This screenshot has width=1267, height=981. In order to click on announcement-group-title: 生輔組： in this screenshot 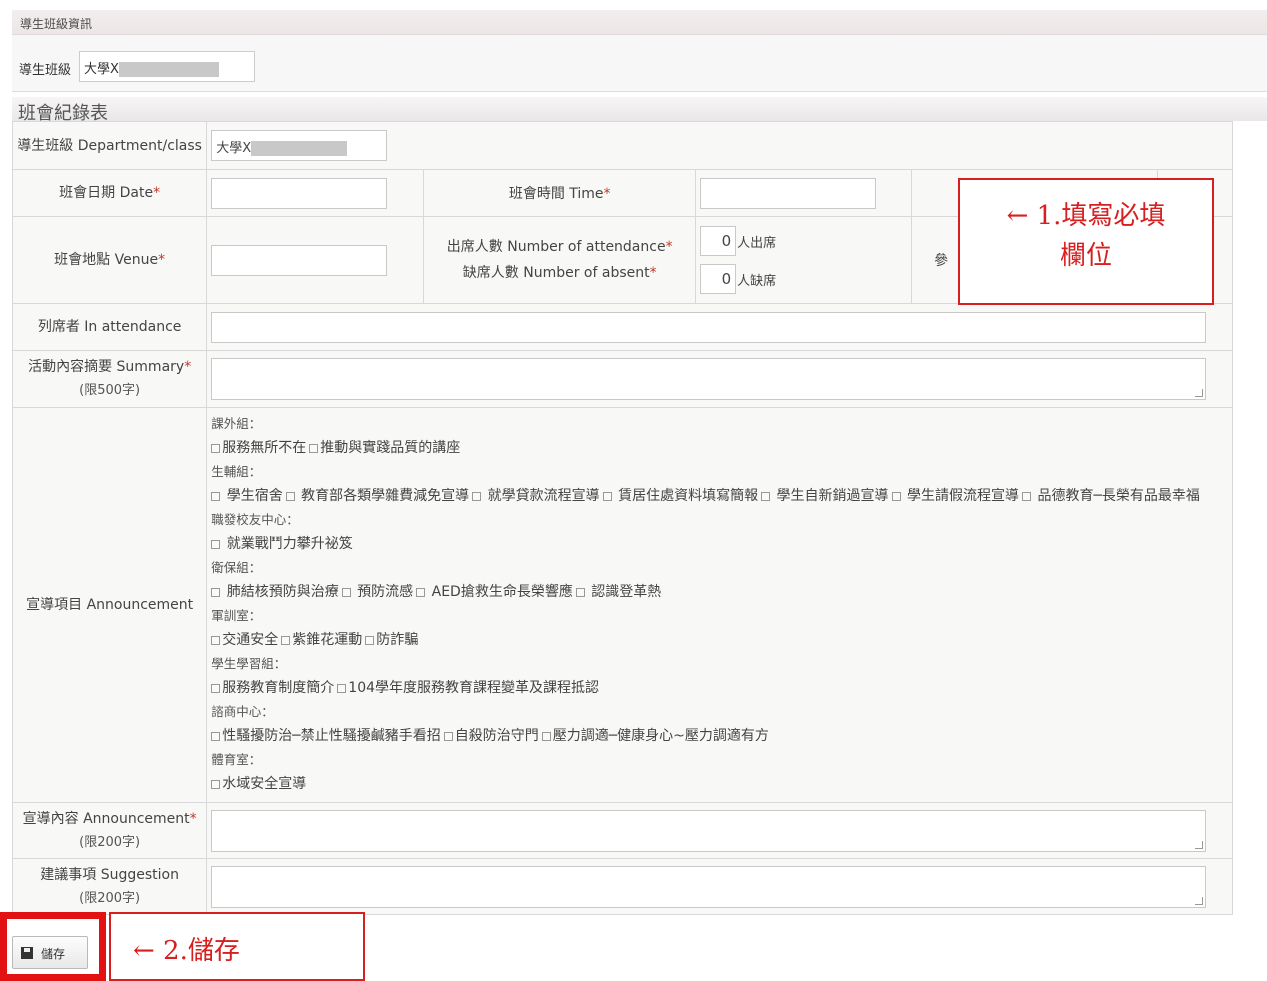, I will do `click(236, 471)`.